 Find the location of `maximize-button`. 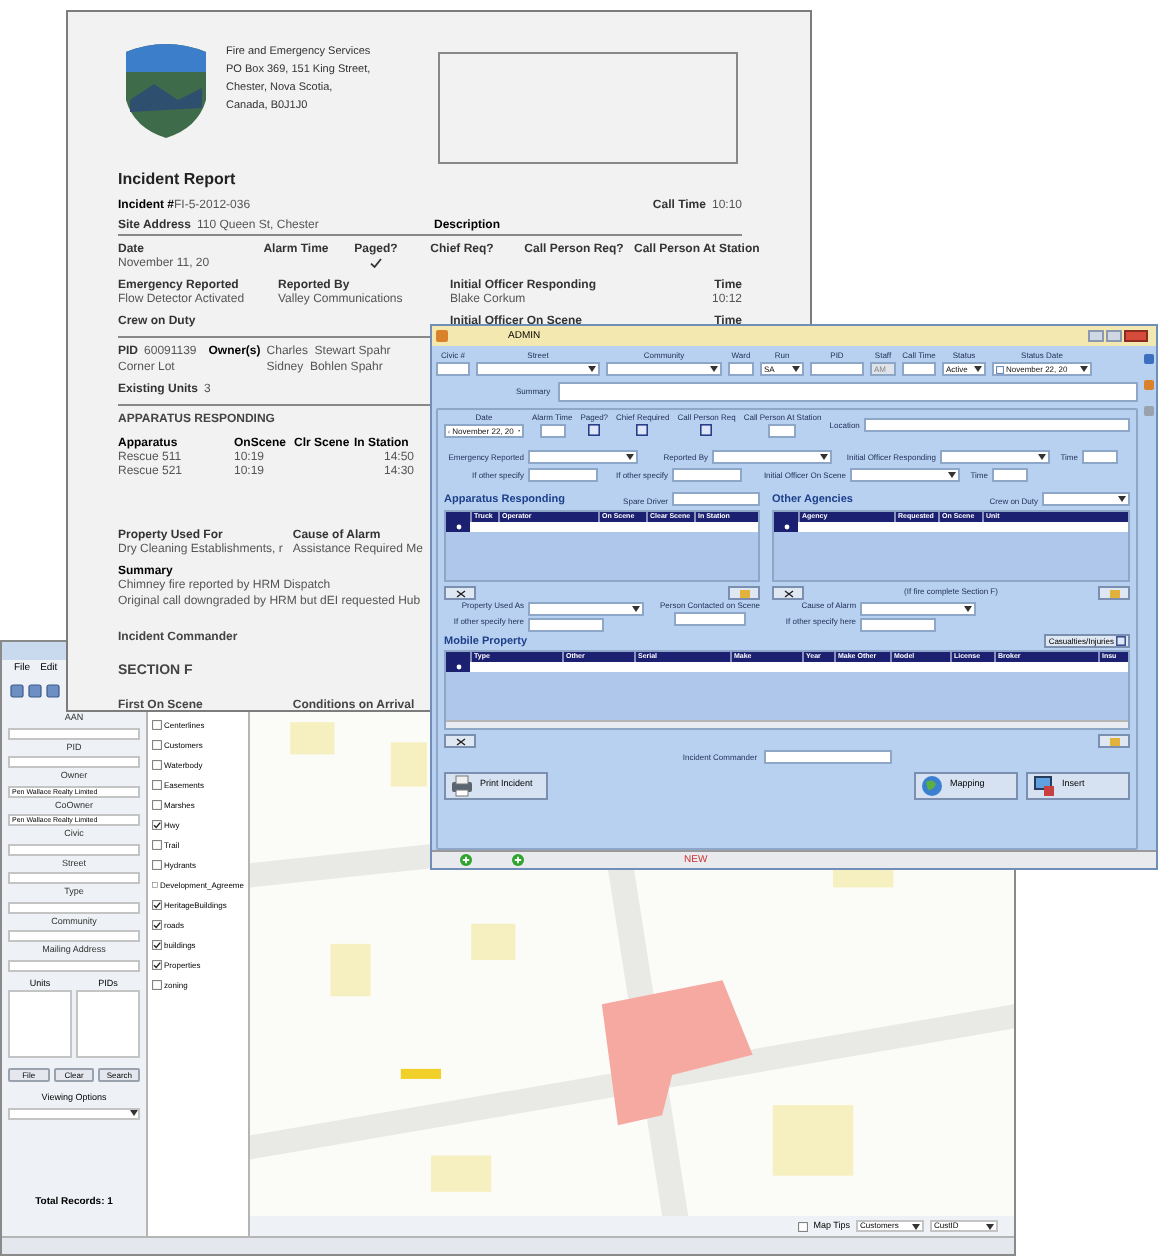

maximize-button is located at coordinates (1114, 336).